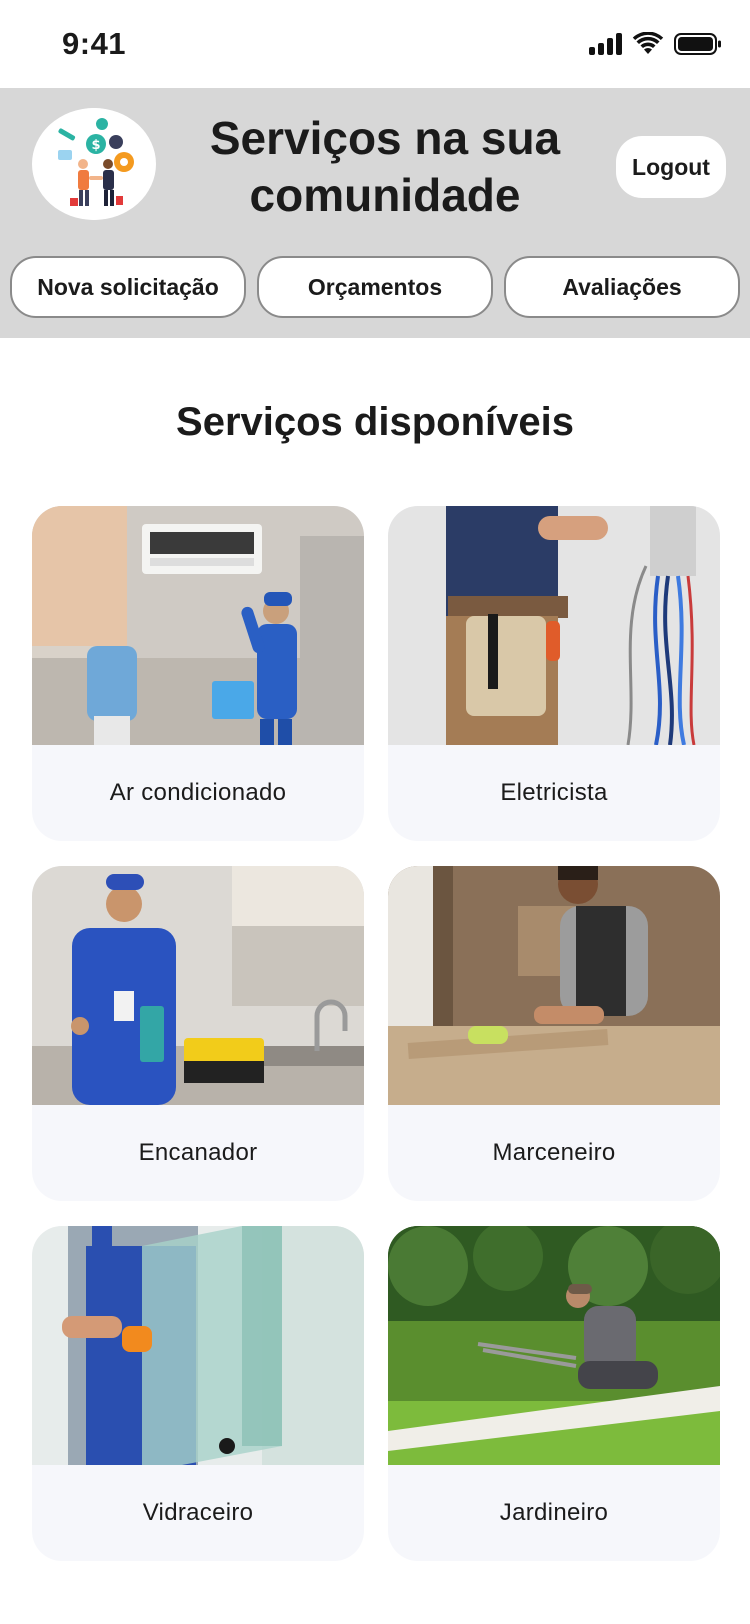 This screenshot has width=750, height=1624. I want to click on status-icons, so click(655, 44).